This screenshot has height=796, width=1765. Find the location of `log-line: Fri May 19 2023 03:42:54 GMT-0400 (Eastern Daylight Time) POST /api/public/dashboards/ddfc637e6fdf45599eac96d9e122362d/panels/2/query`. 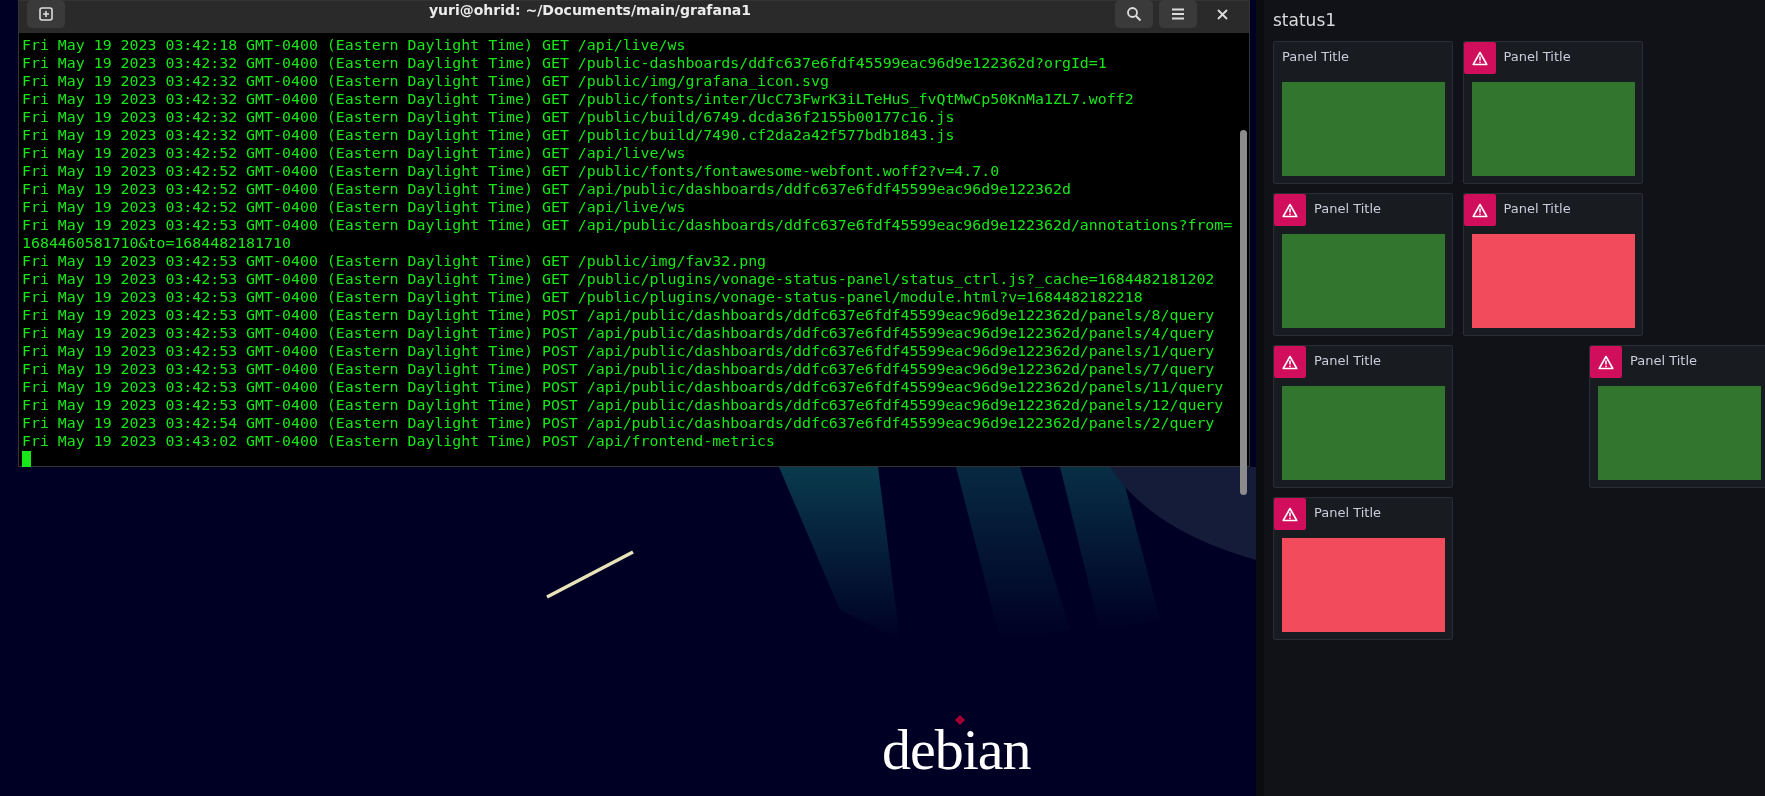

log-line: Fri May 19 2023 03:42:54 GMT-0400 (Eastern Daylight Time) POST /api/public/dashboards/ddfc637e6fdf45599eac96d9e122362d/panels/2/query is located at coordinates (618, 423).